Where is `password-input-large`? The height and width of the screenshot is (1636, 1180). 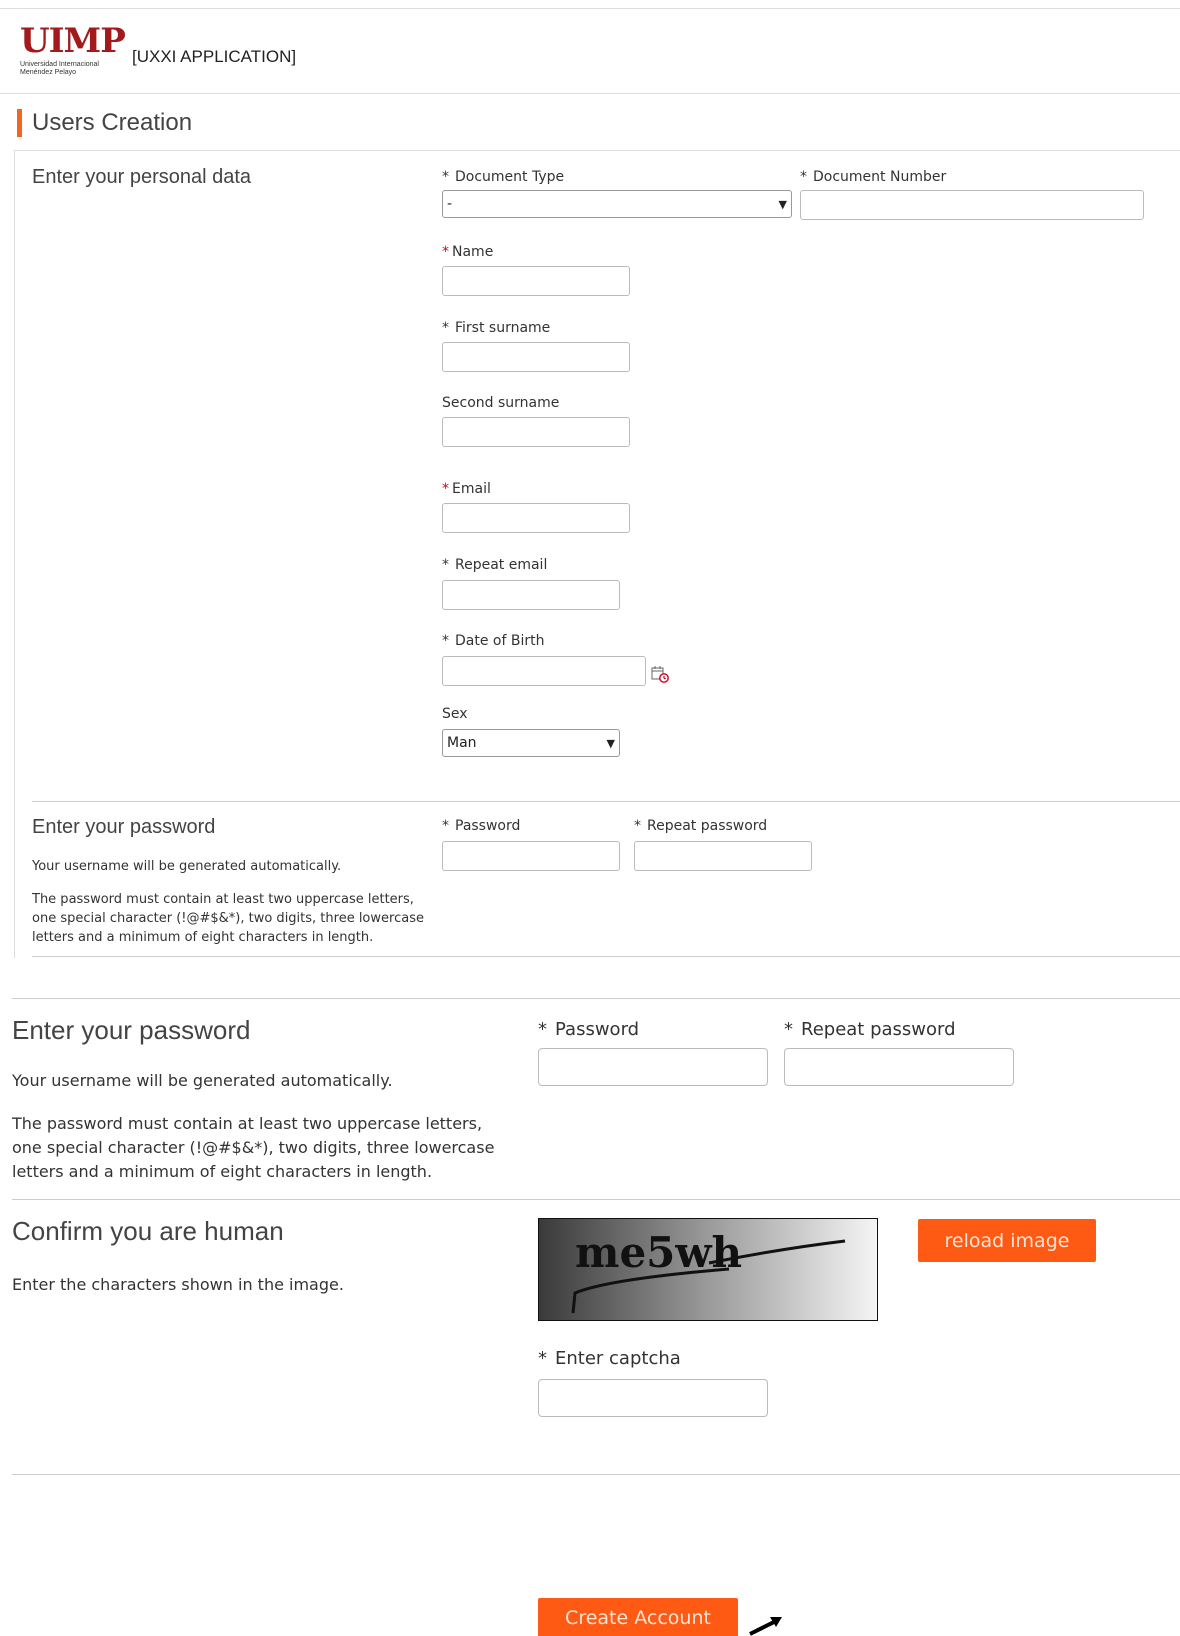
password-input-large is located at coordinates (653, 1067).